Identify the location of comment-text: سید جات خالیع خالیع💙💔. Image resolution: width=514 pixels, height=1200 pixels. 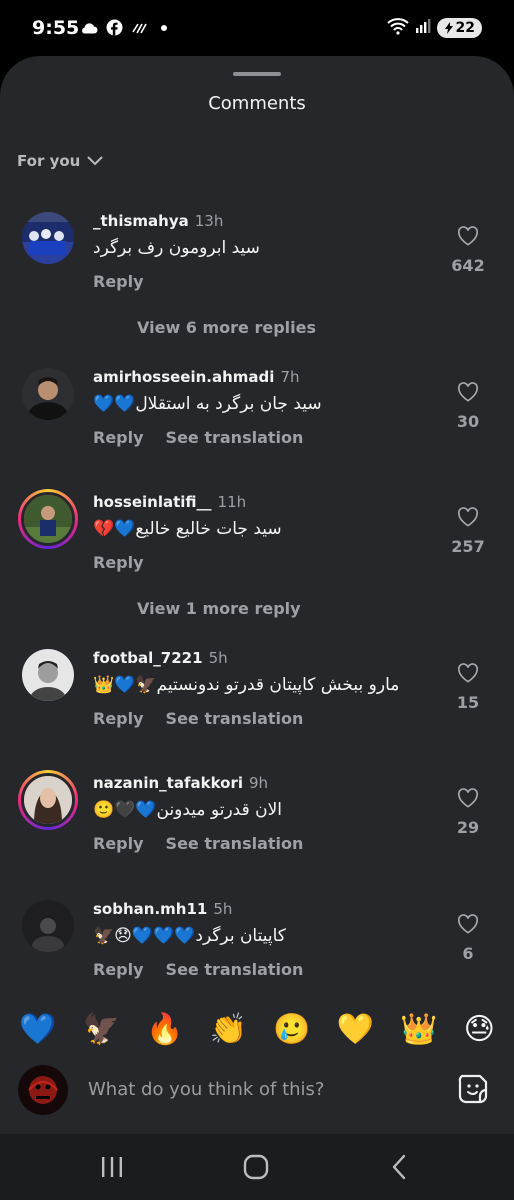
(187, 529).